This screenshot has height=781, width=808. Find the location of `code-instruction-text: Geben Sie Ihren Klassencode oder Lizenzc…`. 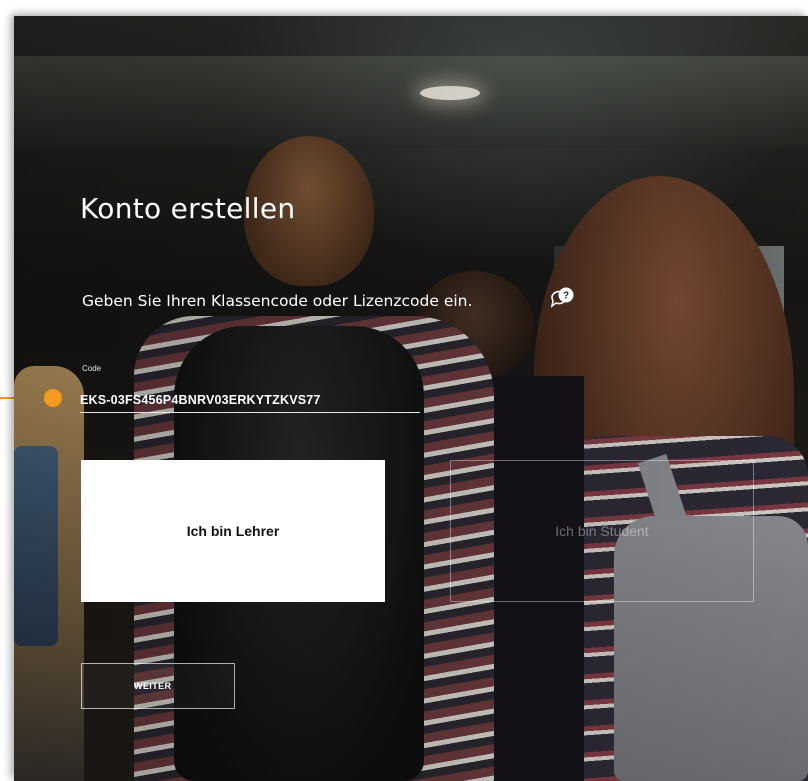

code-instruction-text: Geben Sie Ihren Klassencode oder Lizenzc… is located at coordinates (277, 301).